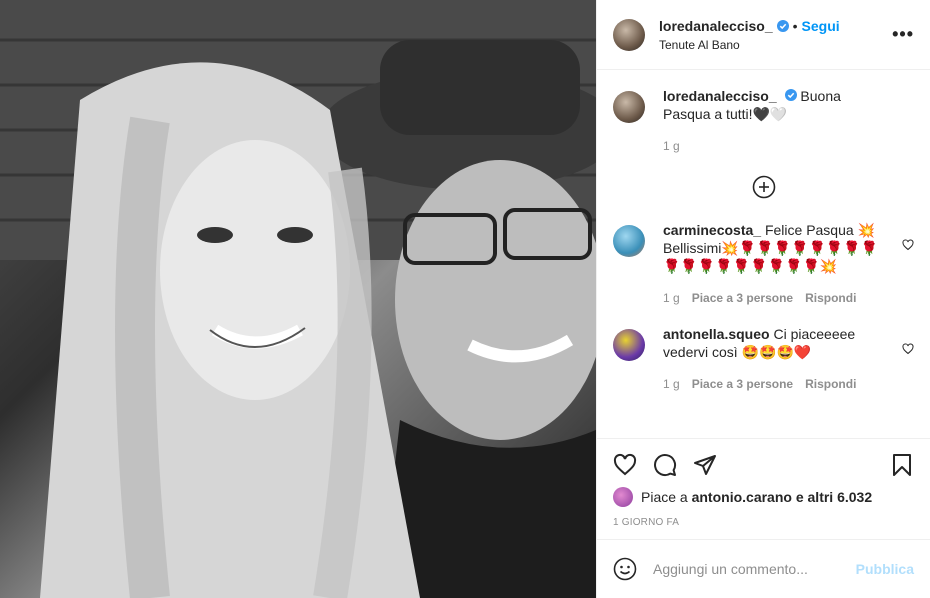 The width and height of the screenshot is (930, 598). Describe the element at coordinates (716, 26) in the screenshot. I see `author-username: loredanalecciso_` at that location.